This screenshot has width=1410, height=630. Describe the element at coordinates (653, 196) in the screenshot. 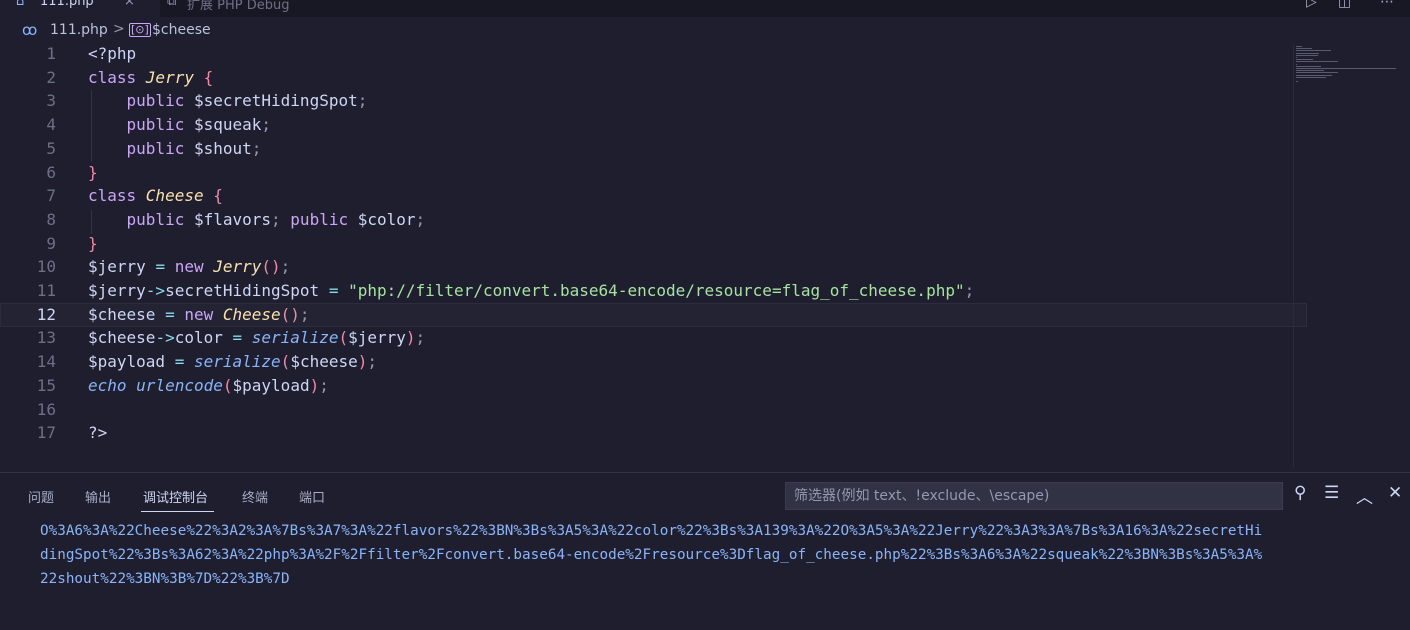

I see `code-line: 7 class Cheese {` at that location.